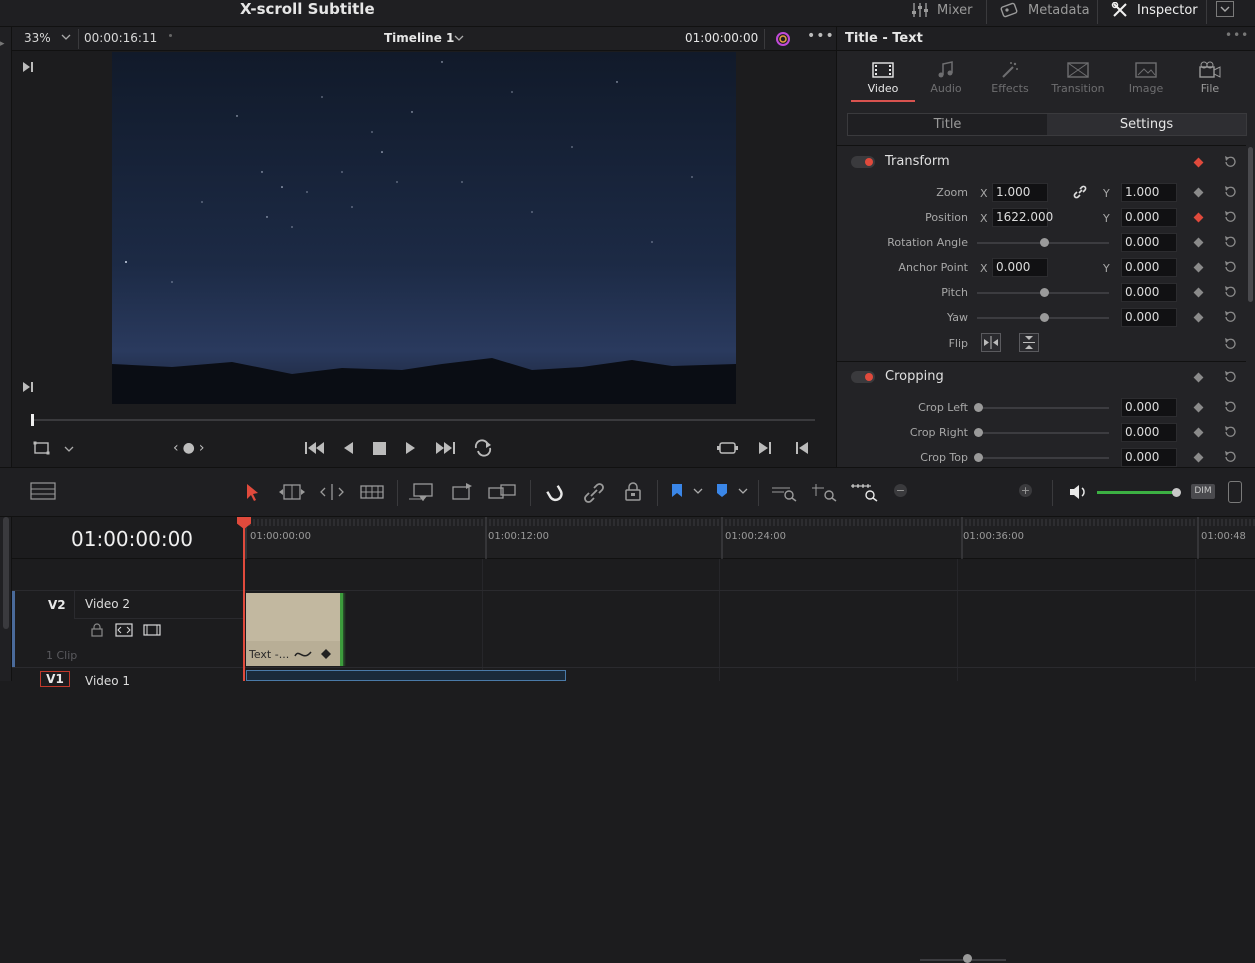 The height and width of the screenshot is (963, 1255). Describe the element at coordinates (28, 67) in the screenshot. I see `next-frame-marker-icon` at that location.